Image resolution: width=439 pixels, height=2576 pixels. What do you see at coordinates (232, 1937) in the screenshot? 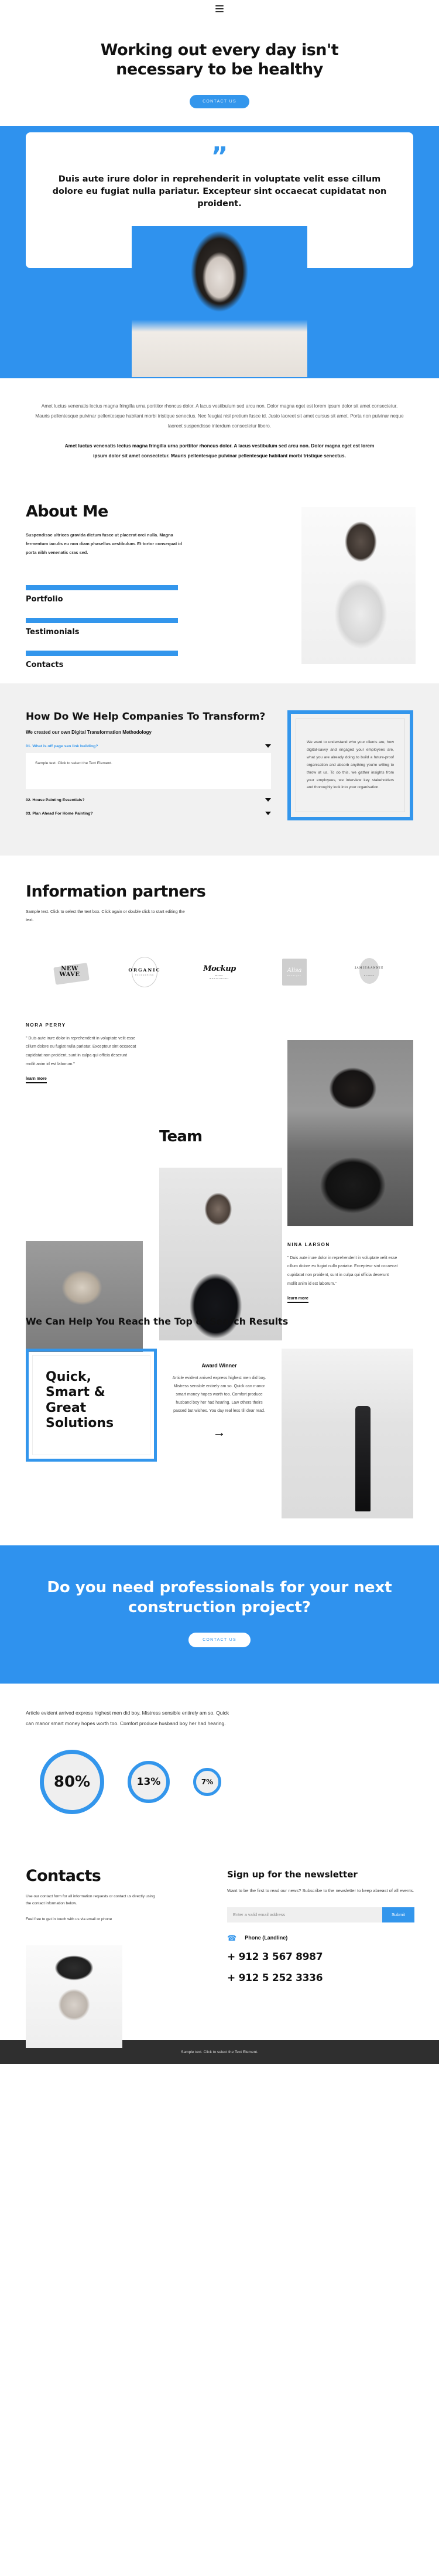
I see `phone-icon: ☎` at bounding box center [232, 1937].